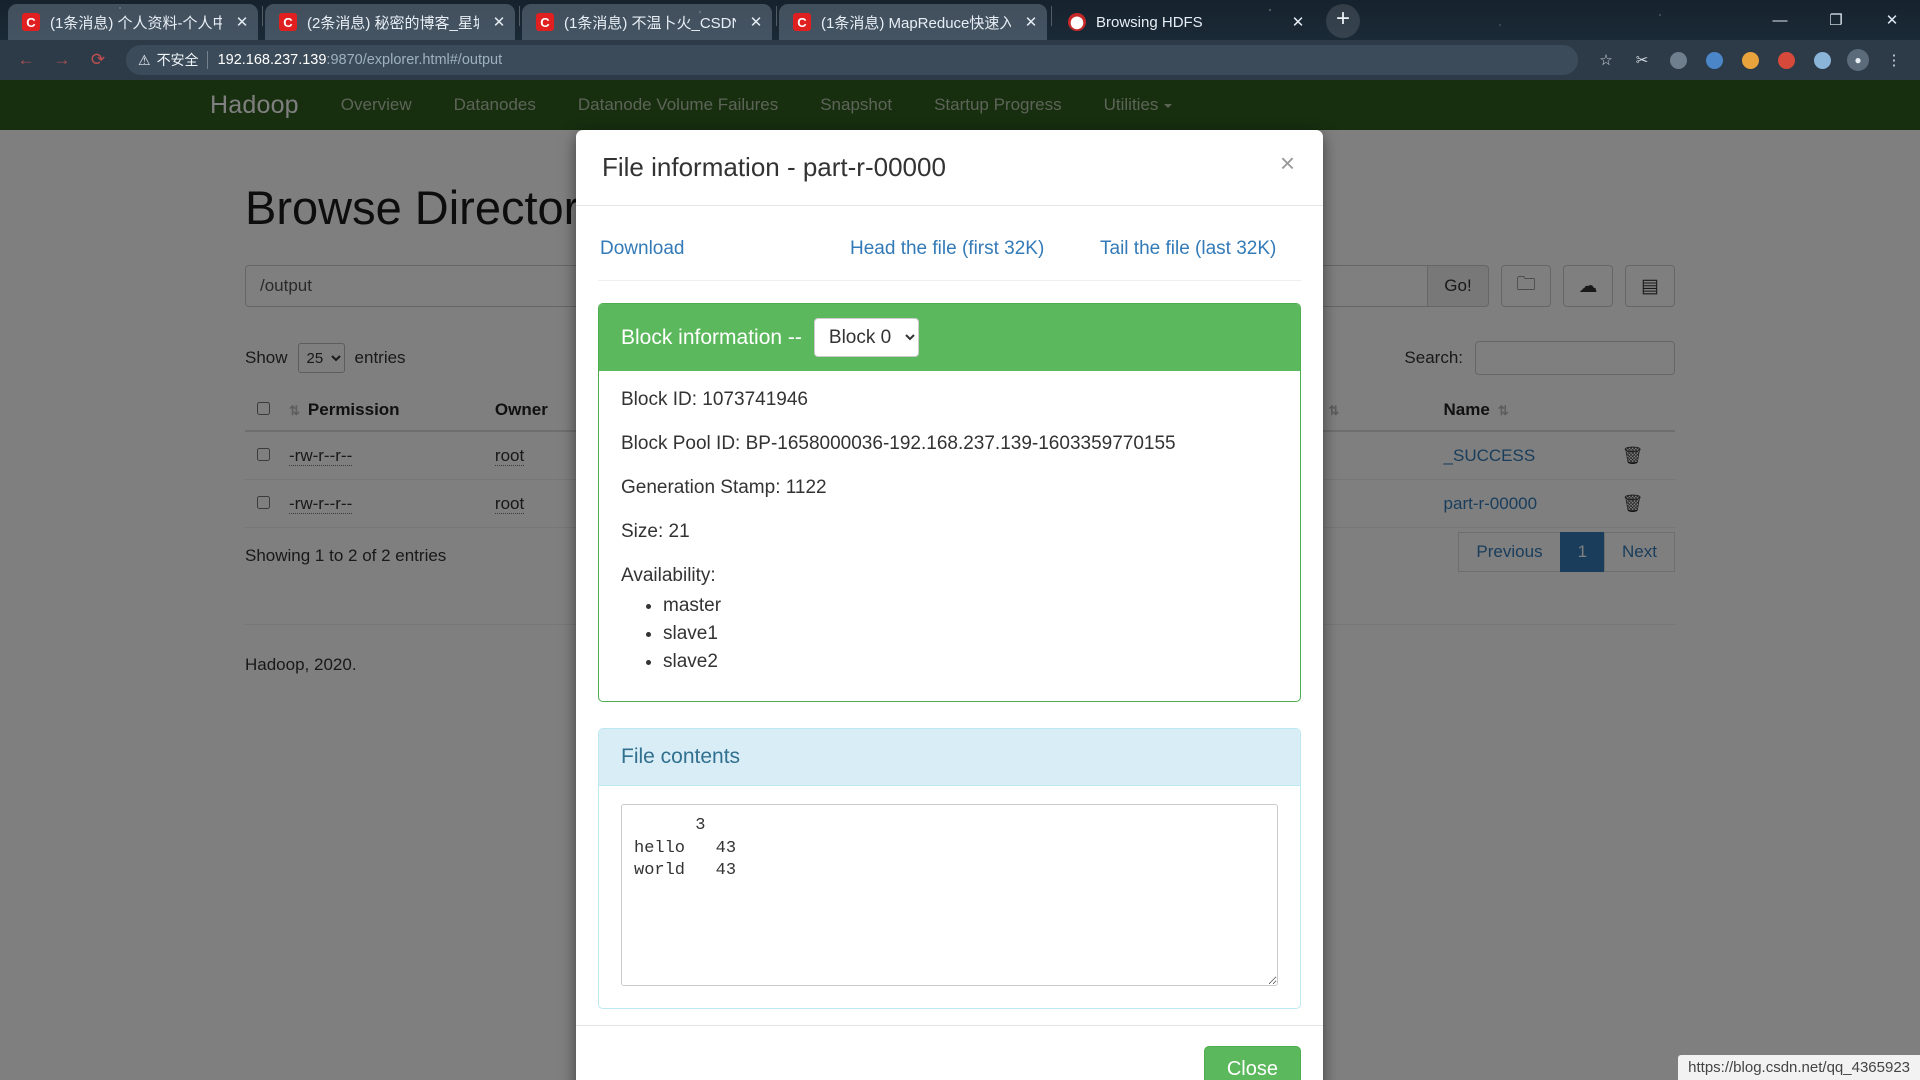 The width and height of the screenshot is (1920, 1080). Describe the element at coordinates (62, 60) in the screenshot. I see `forward-icon: →` at that location.